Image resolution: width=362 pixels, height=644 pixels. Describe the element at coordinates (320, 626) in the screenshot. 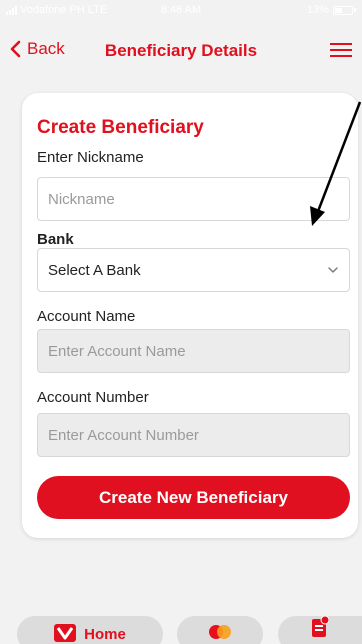

I see `bill-receipt-icon` at that location.